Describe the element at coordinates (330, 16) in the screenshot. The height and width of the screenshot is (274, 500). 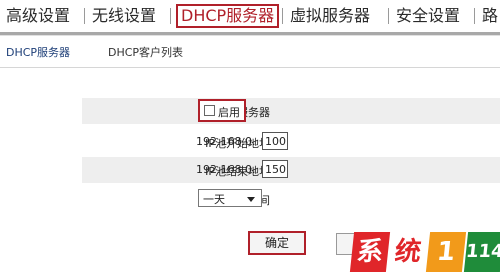
I see `tab-virtual-server: 虚拟服务器` at that location.